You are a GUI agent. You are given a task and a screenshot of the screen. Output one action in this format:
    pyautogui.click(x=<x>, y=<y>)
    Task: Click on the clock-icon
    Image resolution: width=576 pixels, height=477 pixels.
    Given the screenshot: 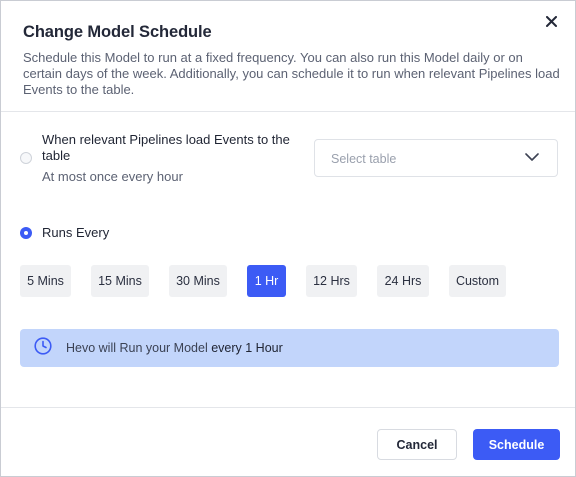 What is the action you would take?
    pyautogui.click(x=43, y=346)
    